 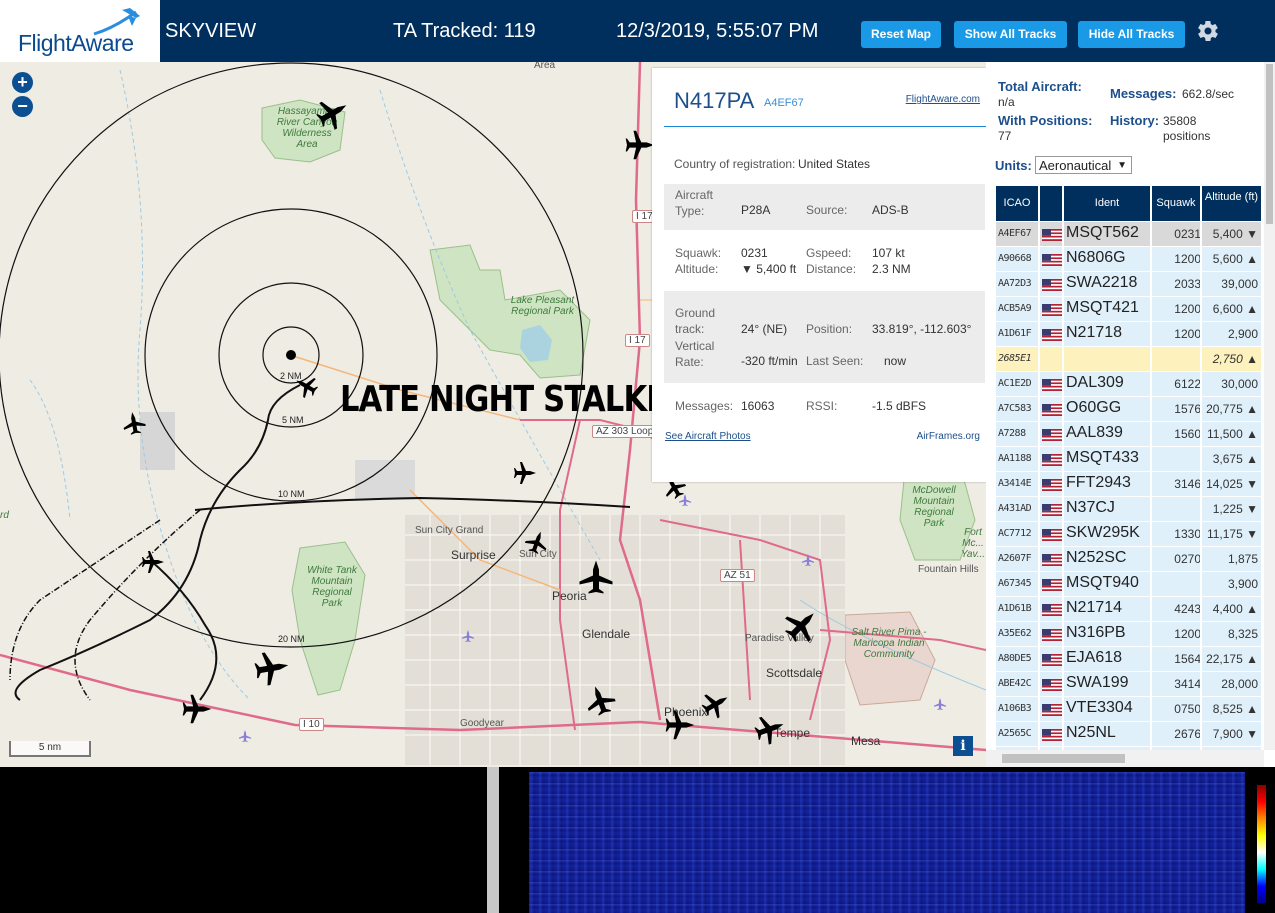 What do you see at coordinates (1094, 607) in the screenshot?
I see `row-ident: N21714` at bounding box center [1094, 607].